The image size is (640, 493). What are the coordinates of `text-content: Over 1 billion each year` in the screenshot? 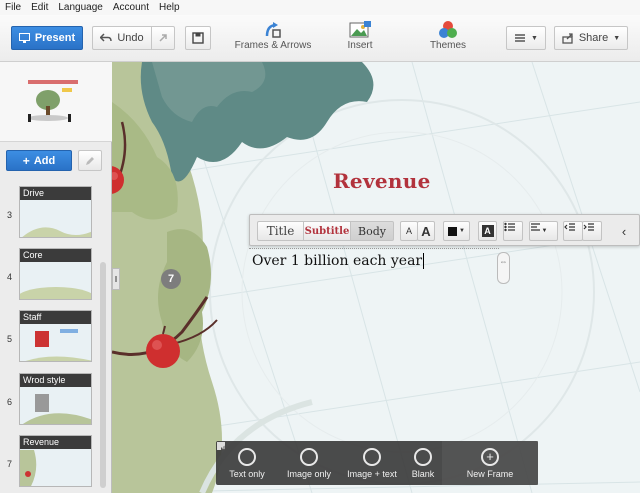 It's located at (337, 261).